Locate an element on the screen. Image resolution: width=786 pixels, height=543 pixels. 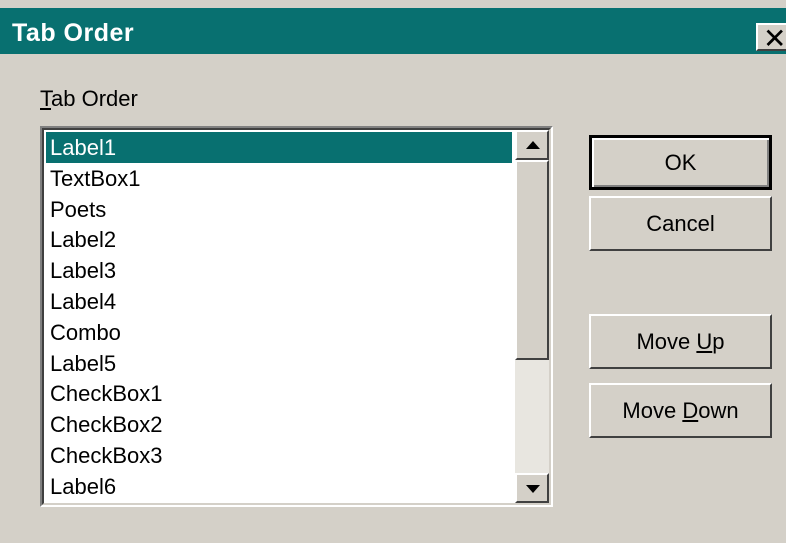
move-up-button: Move Up is located at coordinates (680, 341).